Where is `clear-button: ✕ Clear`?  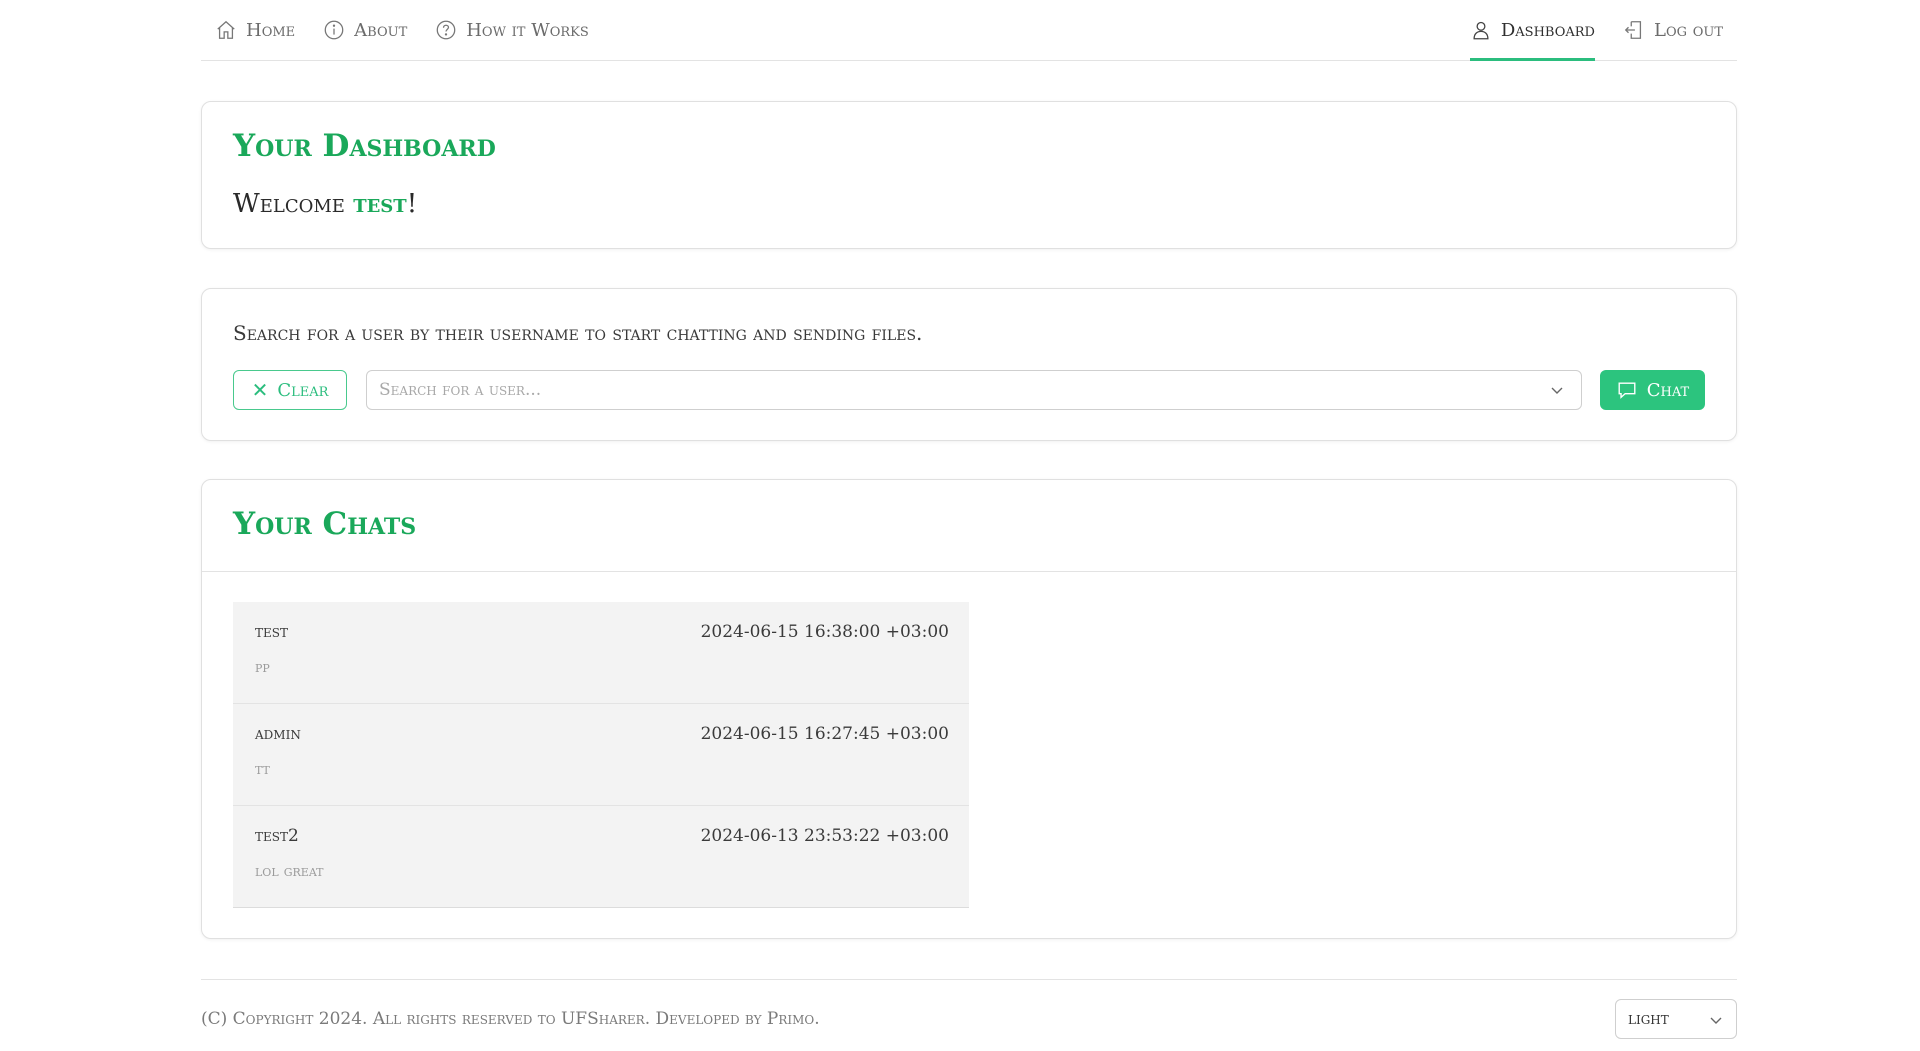 clear-button: ✕ Clear is located at coordinates (290, 390).